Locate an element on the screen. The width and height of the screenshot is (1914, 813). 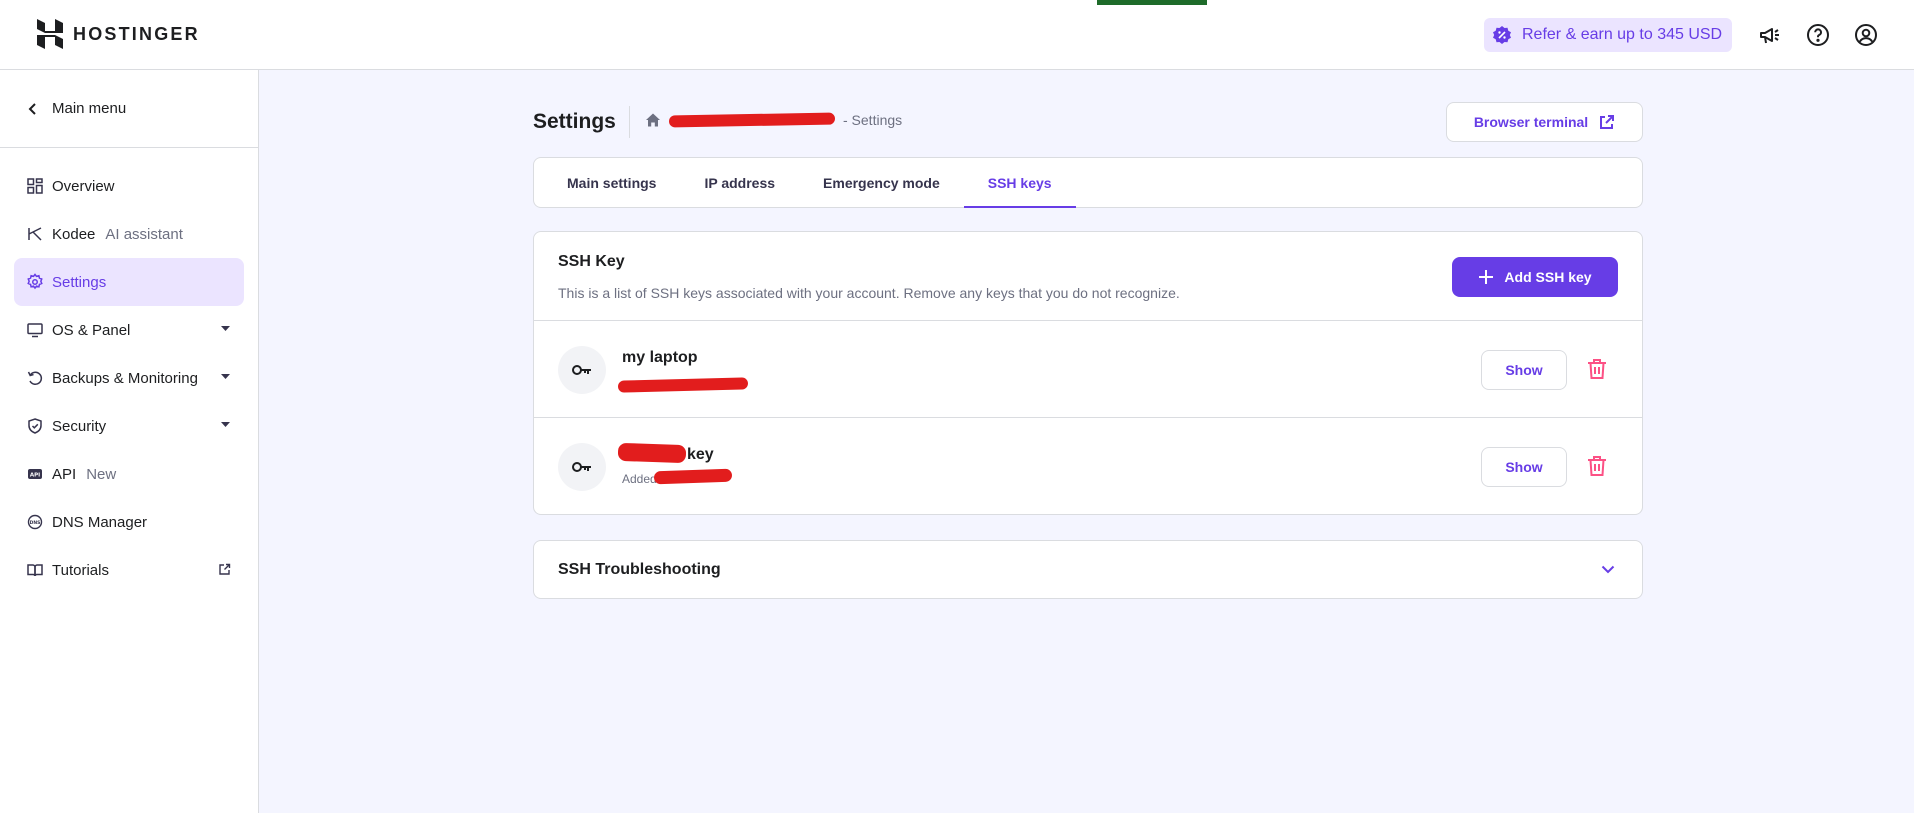
add-ssh-key-button: Add SSH key is located at coordinates (1535, 277).